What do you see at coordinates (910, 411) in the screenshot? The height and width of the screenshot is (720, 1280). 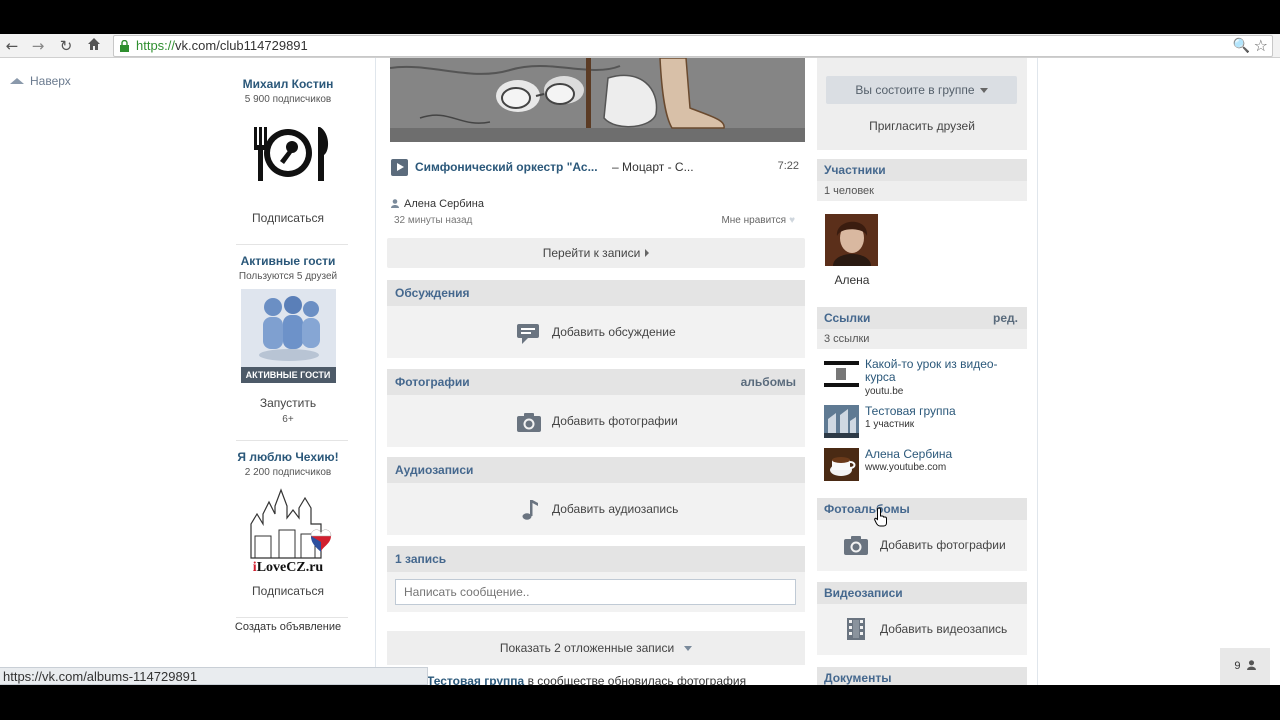 I see `link-title: Тестовая группа` at bounding box center [910, 411].